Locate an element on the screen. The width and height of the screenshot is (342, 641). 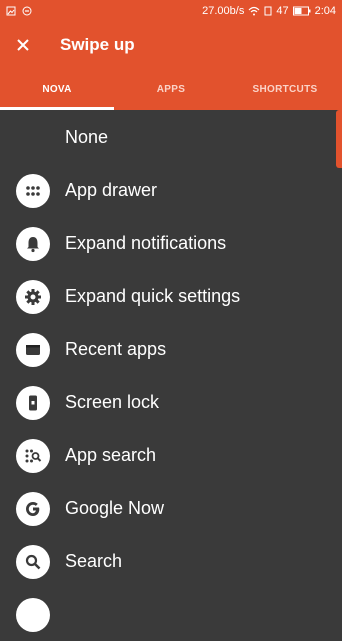
partial-item-icon is located at coordinates (33, 614).